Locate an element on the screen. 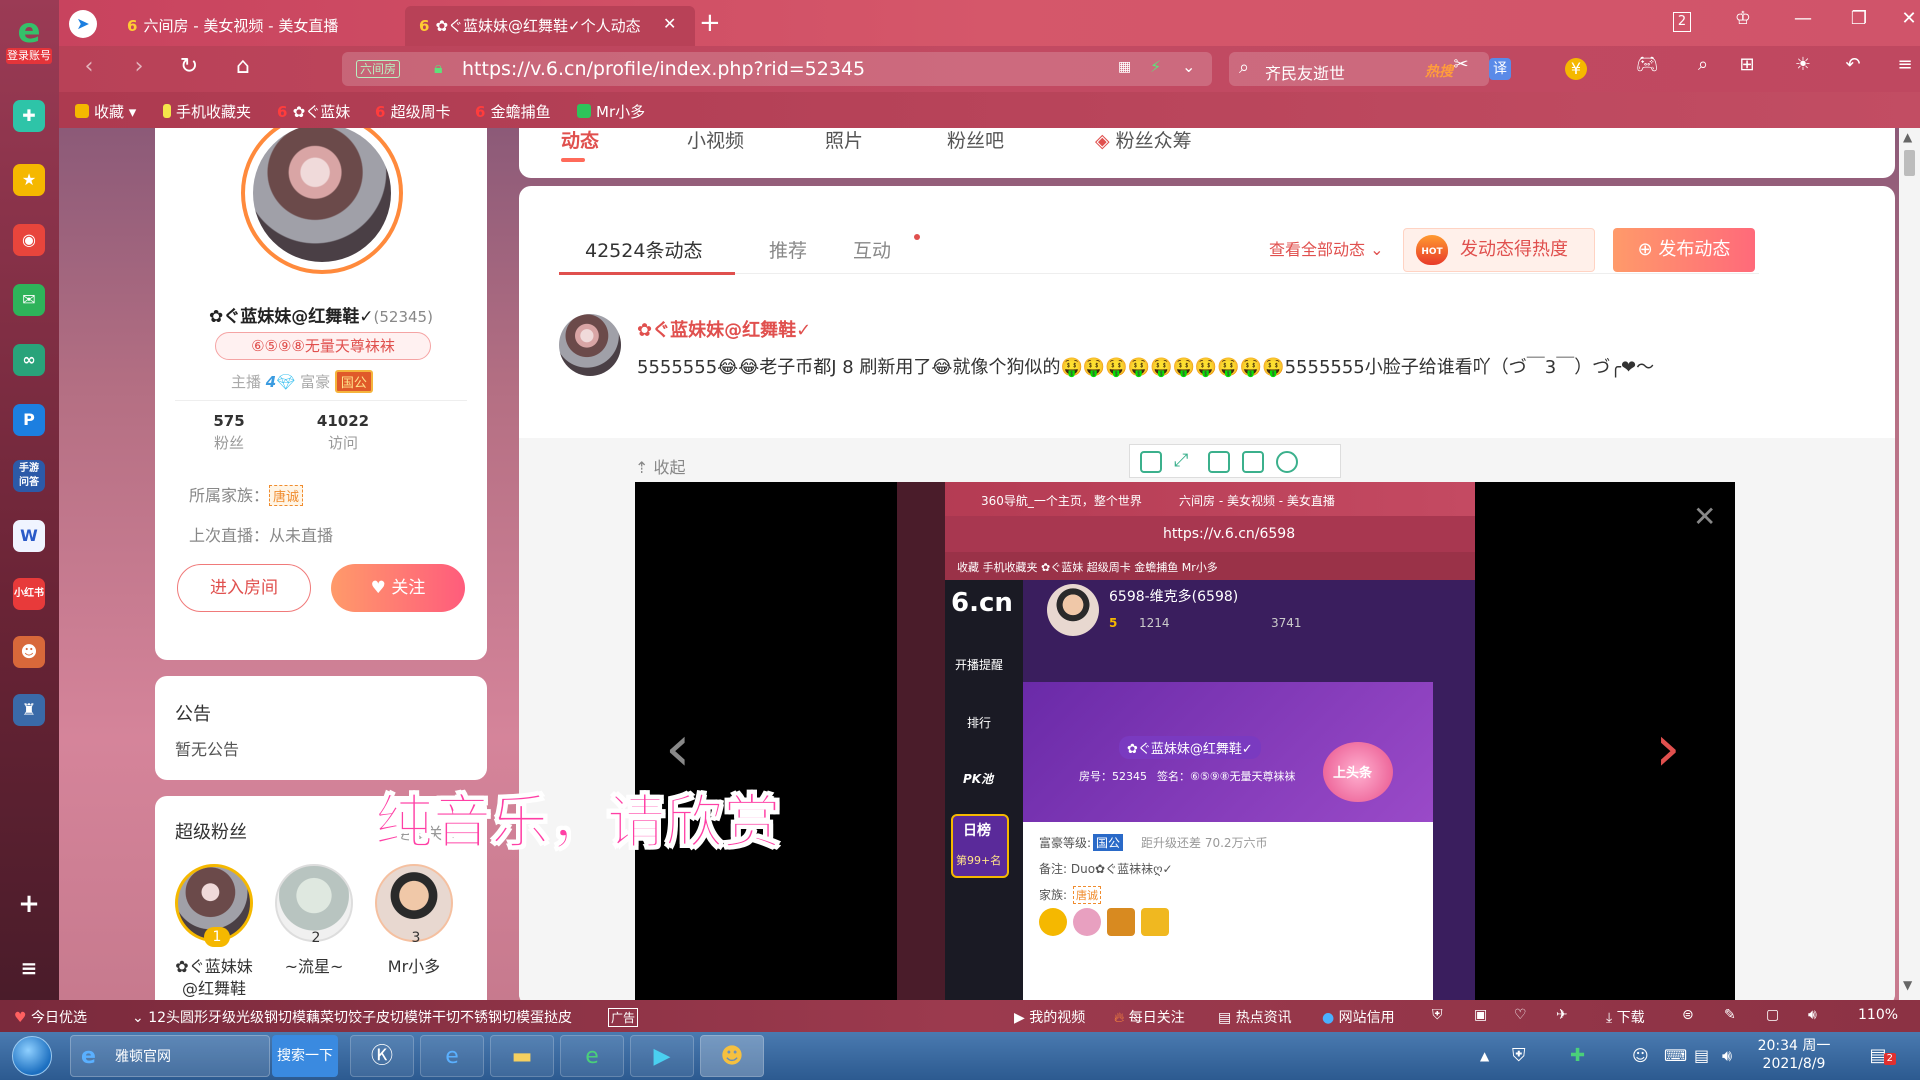 This screenshot has height=1080, width=1920. action-center-icon: ▤ 2 is located at coordinates (1878, 1056).